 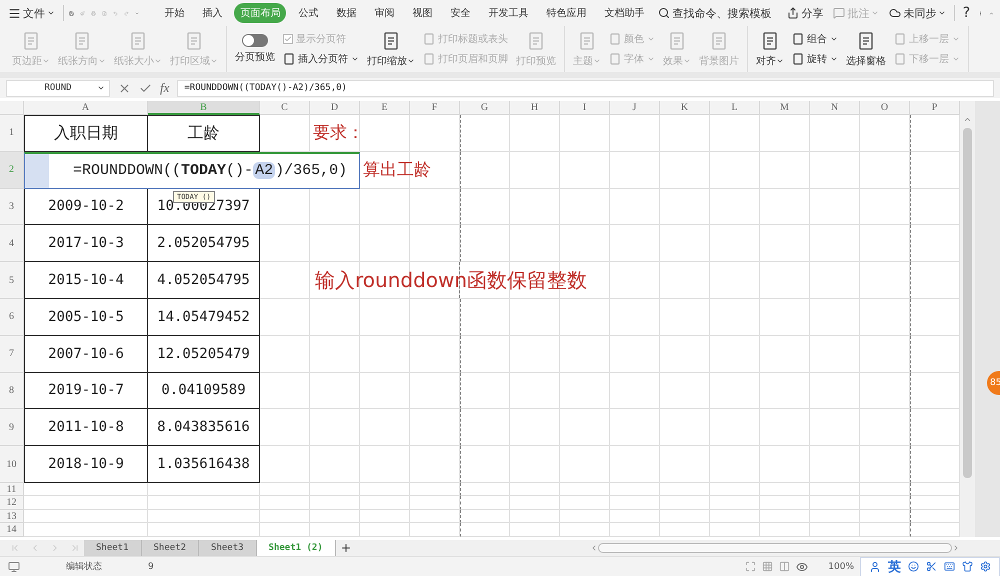 I want to click on row-header: 14, so click(x=12, y=530).